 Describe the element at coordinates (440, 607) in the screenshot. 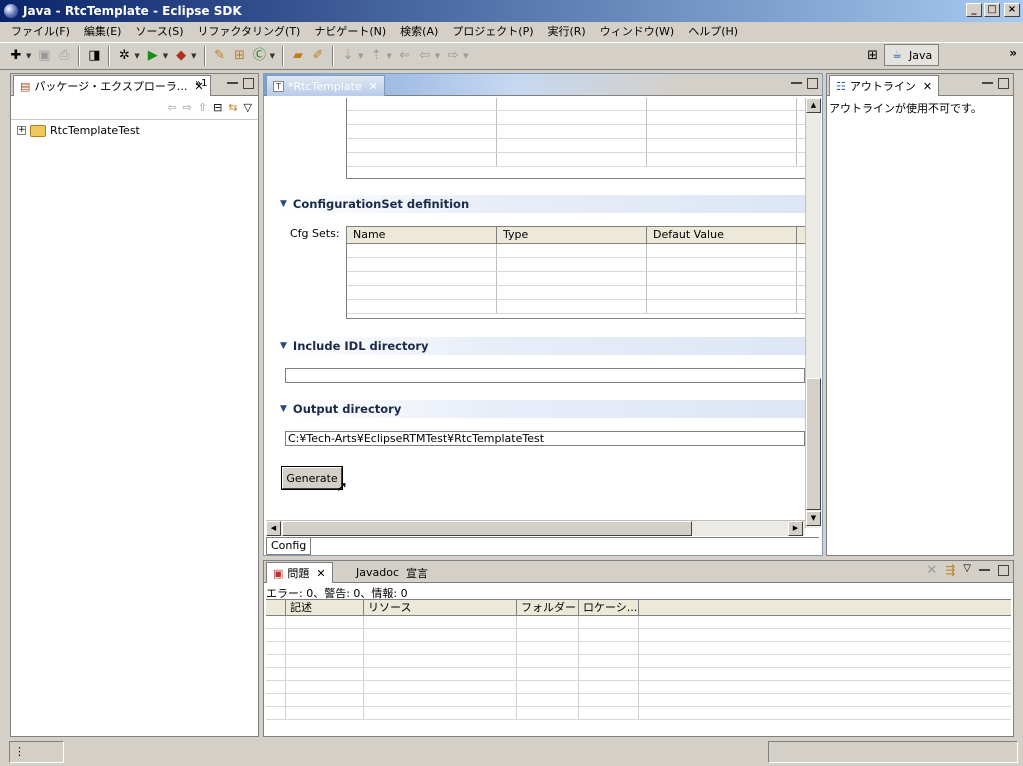

I see `column-resource: リソース` at that location.